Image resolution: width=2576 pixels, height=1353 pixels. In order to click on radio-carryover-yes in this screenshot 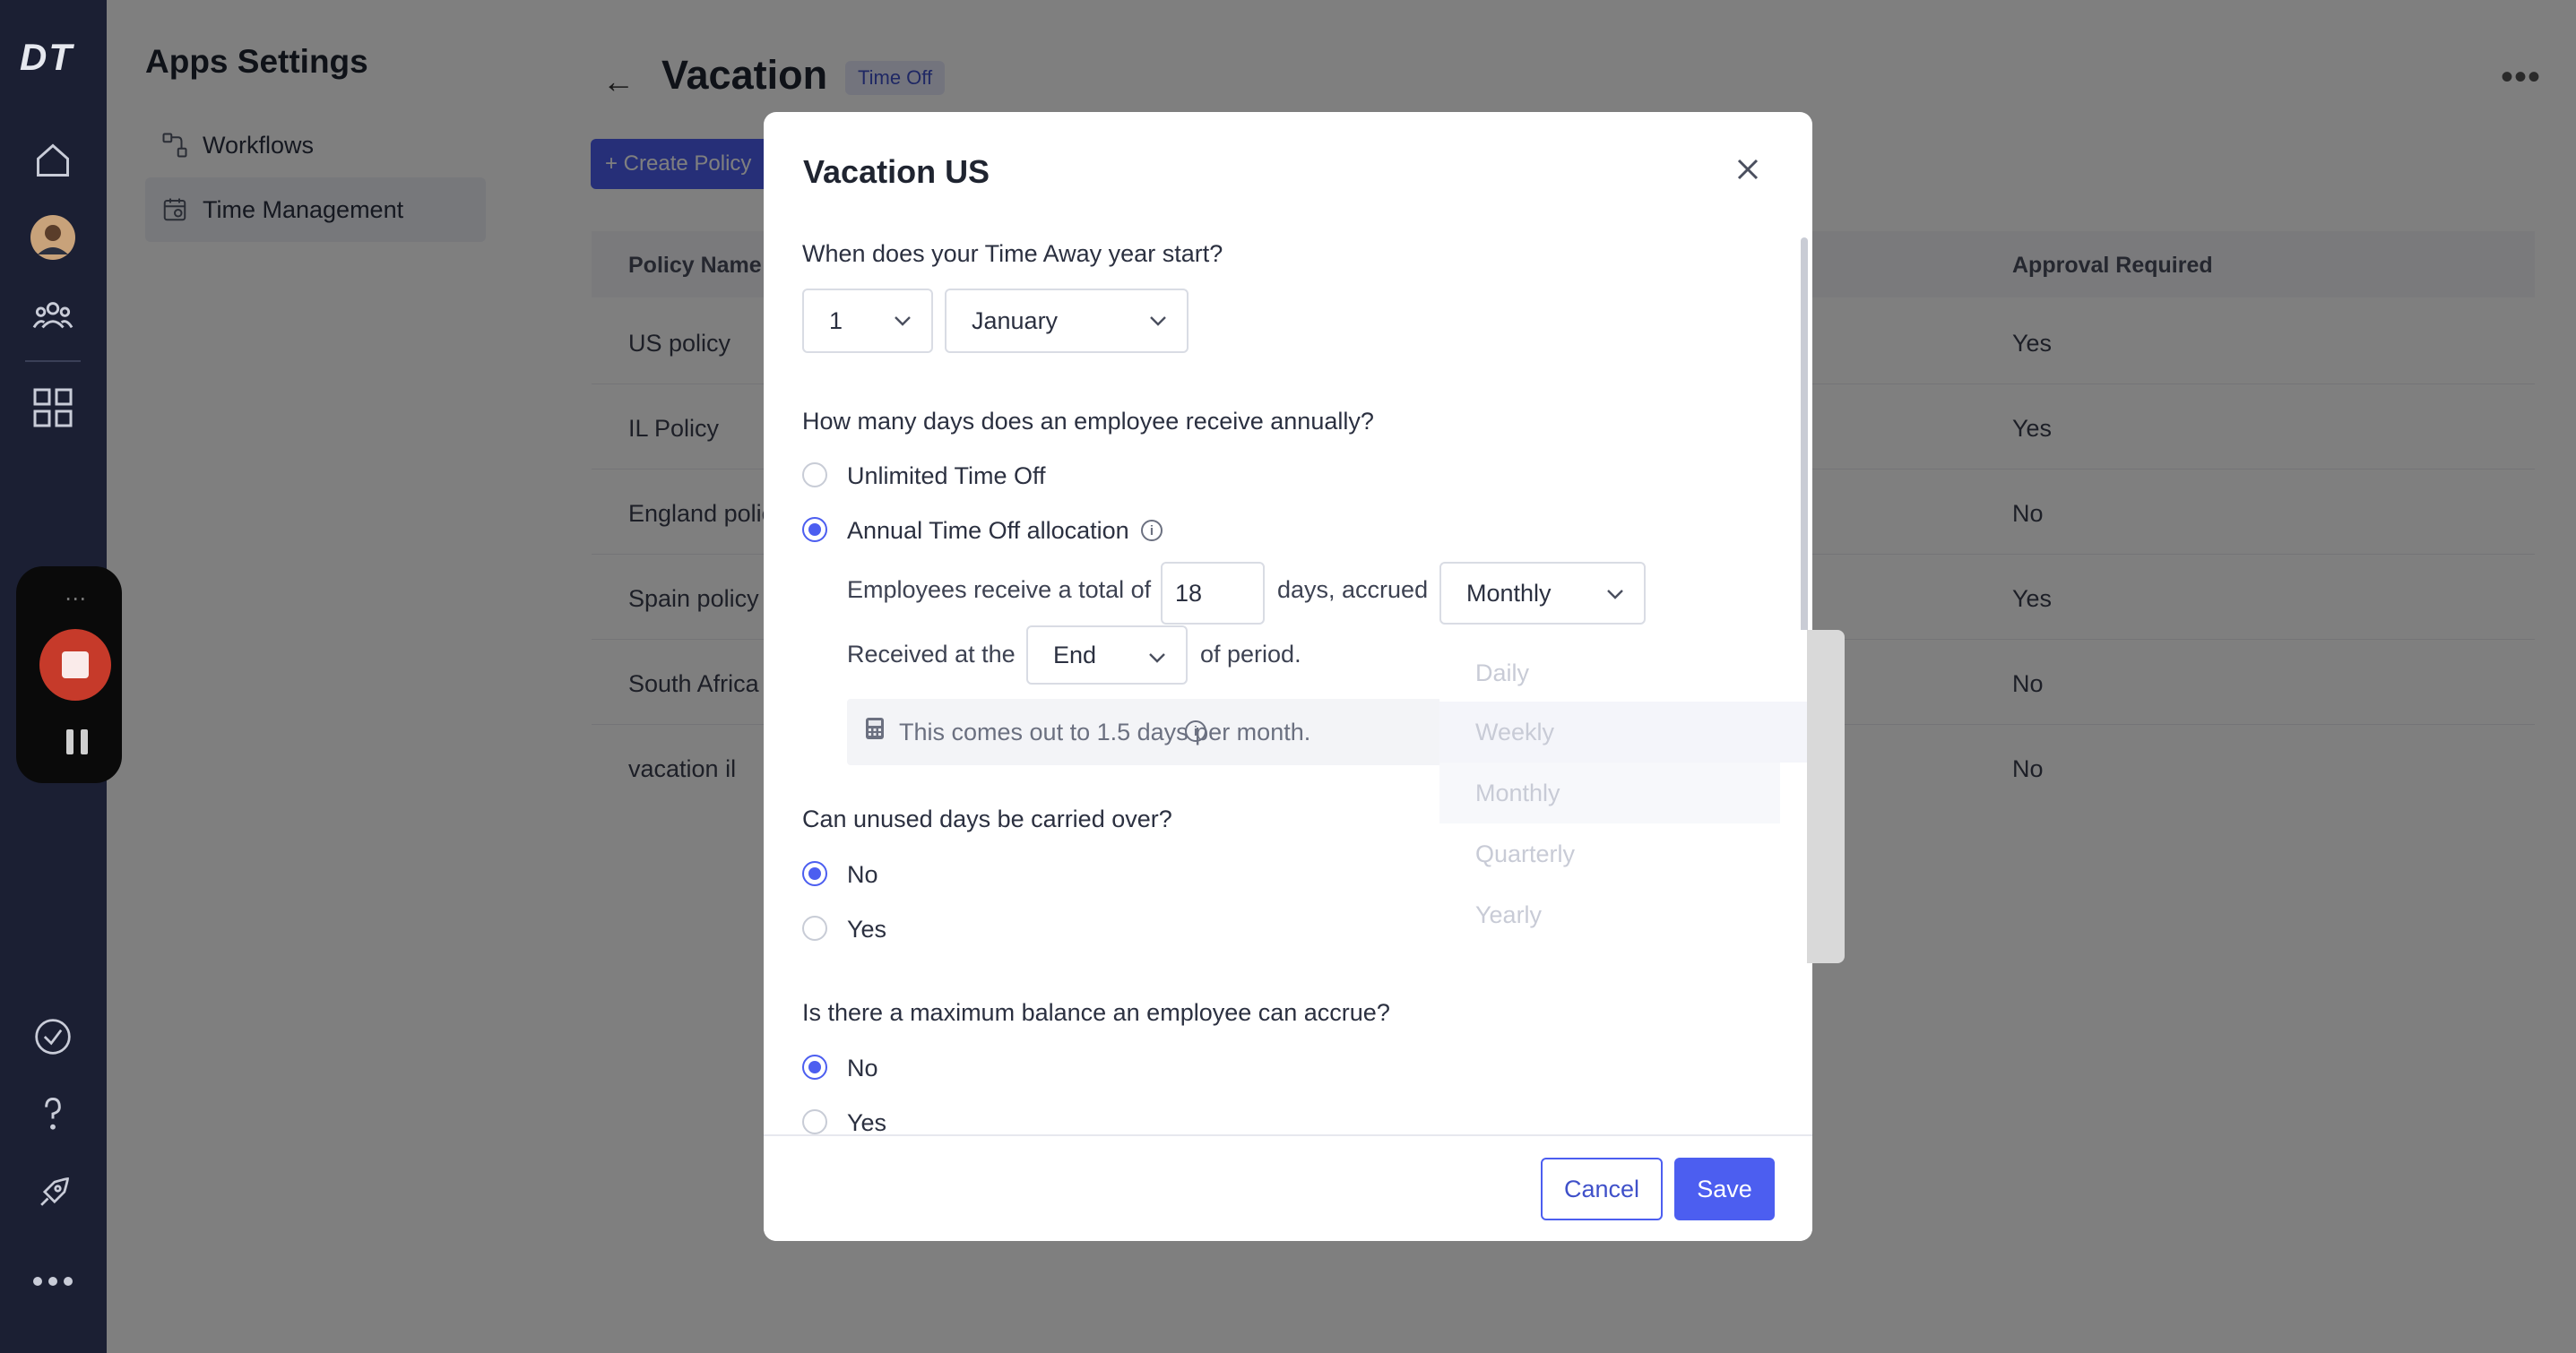, I will do `click(814, 928)`.